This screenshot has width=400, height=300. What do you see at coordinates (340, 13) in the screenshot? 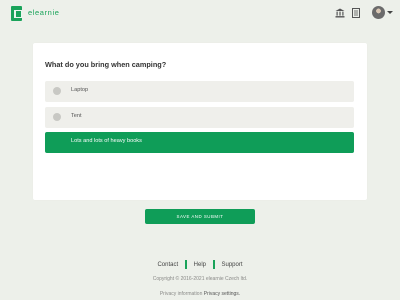
I see `bank-icon` at bounding box center [340, 13].